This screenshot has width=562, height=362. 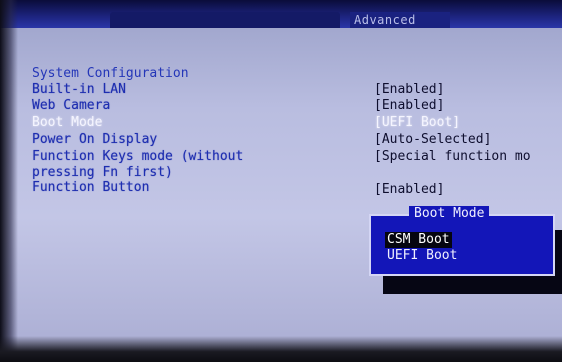 I want to click on tab-advanced: Advanced, so click(x=400, y=20).